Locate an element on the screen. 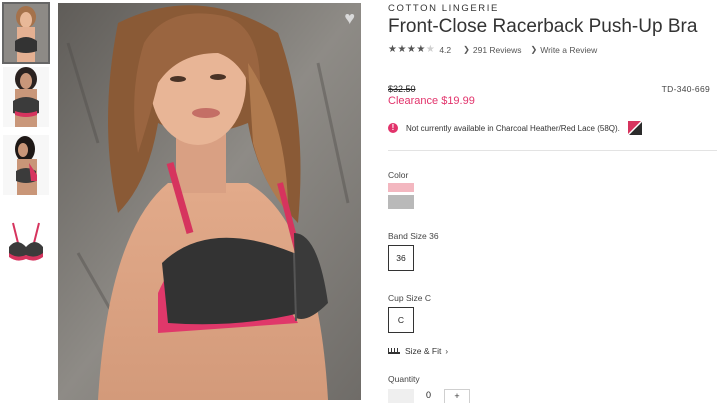 The width and height of the screenshot is (717, 403). size-fit-link: Size & Fit › is located at coordinates (418, 351).